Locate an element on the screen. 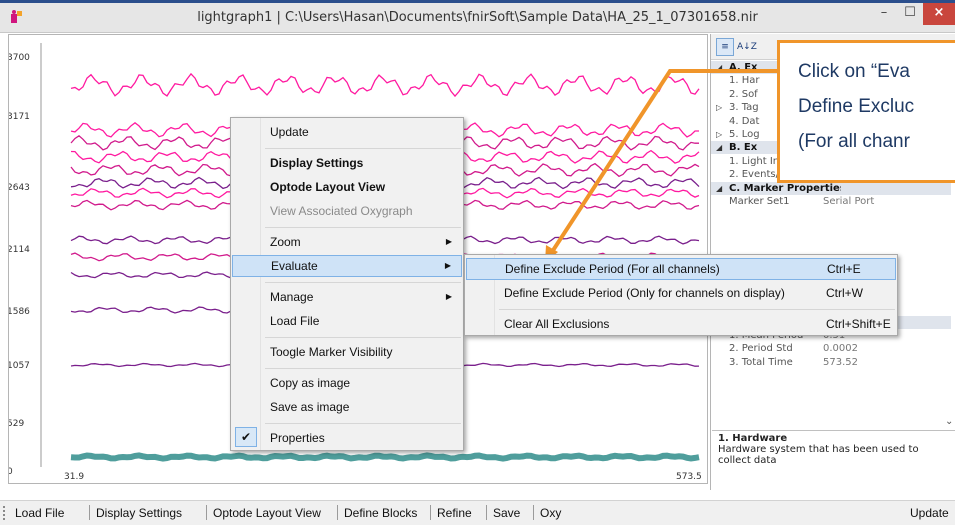 This screenshot has width=955, height=525. menu-item-zoom: Zoom ▶ is located at coordinates (347, 242).